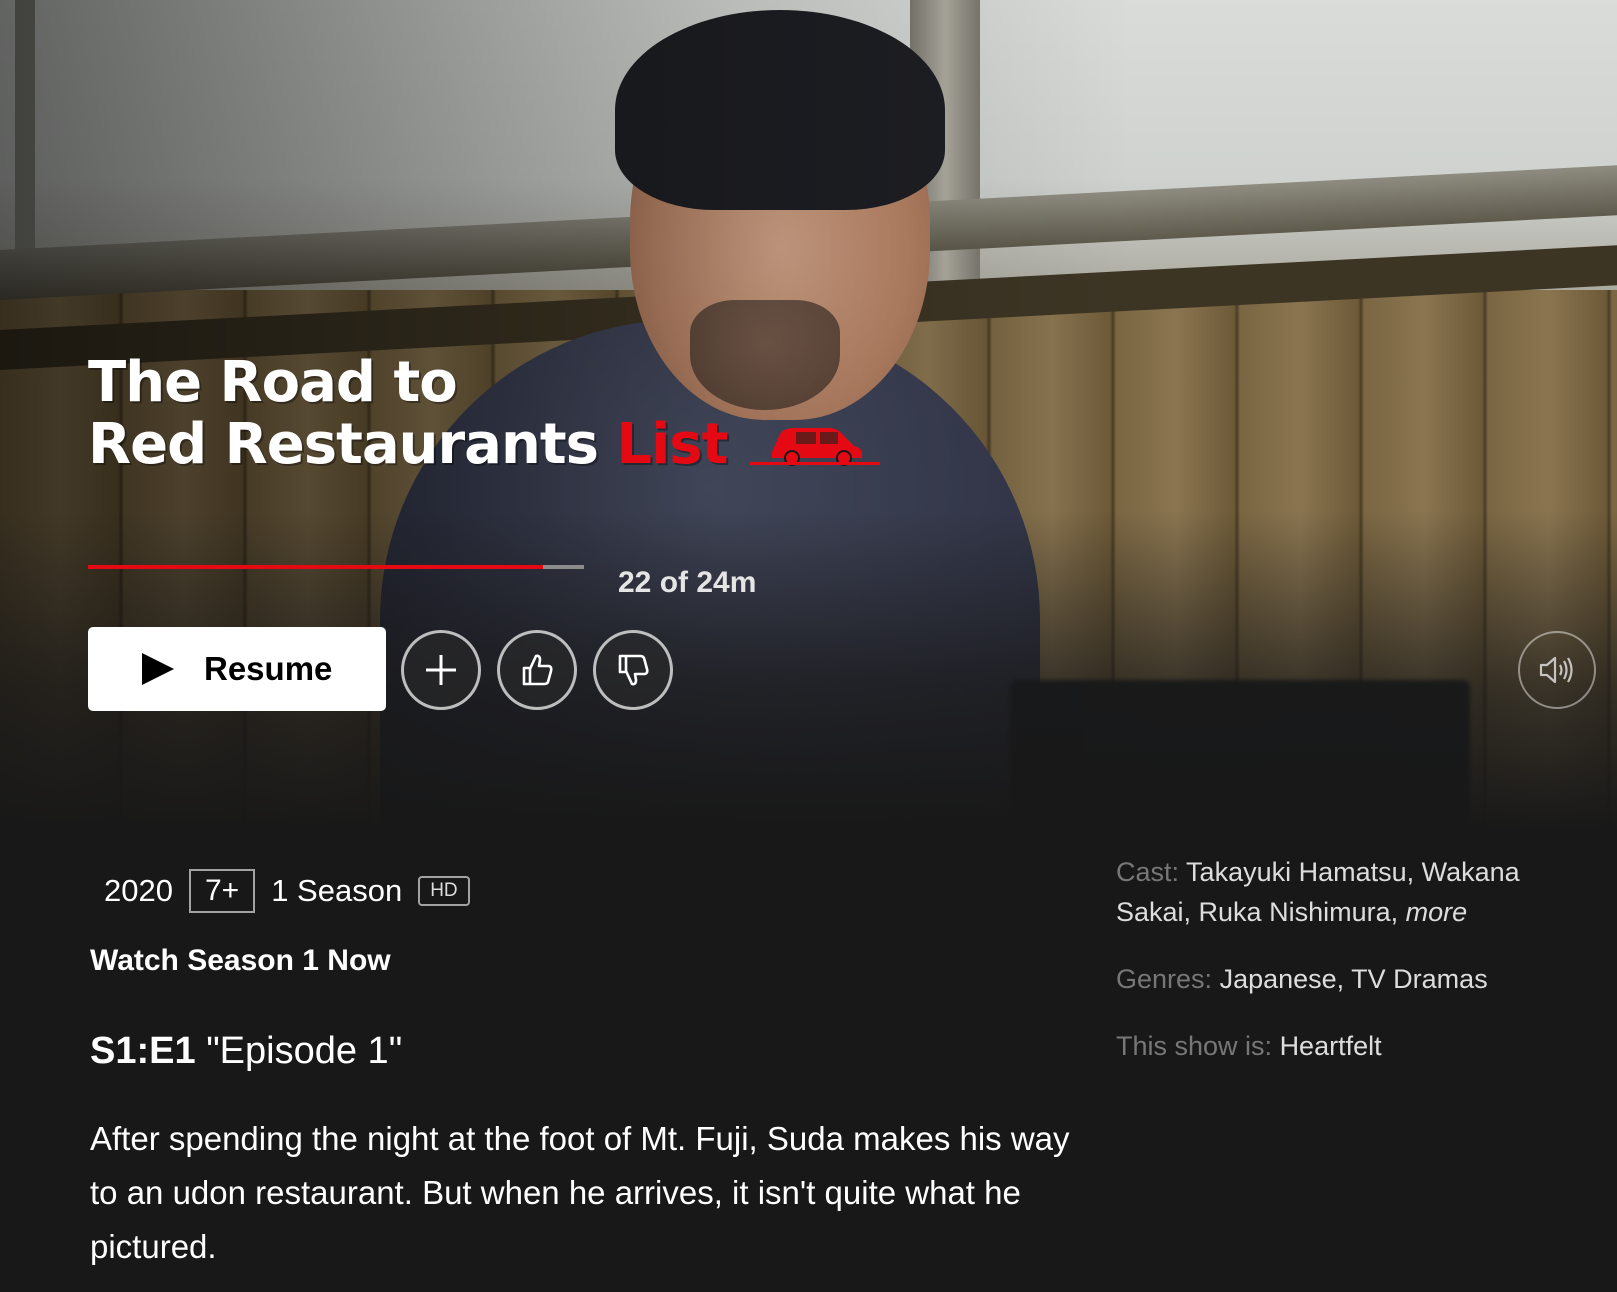 The height and width of the screenshot is (1292, 1617). I want to click on title-metadata: 2020 7+ 1 Season HD, so click(287, 891).